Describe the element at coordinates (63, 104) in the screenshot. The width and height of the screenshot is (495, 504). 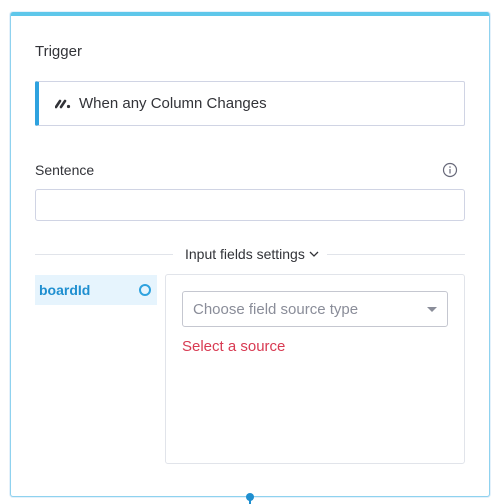
I see `monday-logo-icon` at that location.